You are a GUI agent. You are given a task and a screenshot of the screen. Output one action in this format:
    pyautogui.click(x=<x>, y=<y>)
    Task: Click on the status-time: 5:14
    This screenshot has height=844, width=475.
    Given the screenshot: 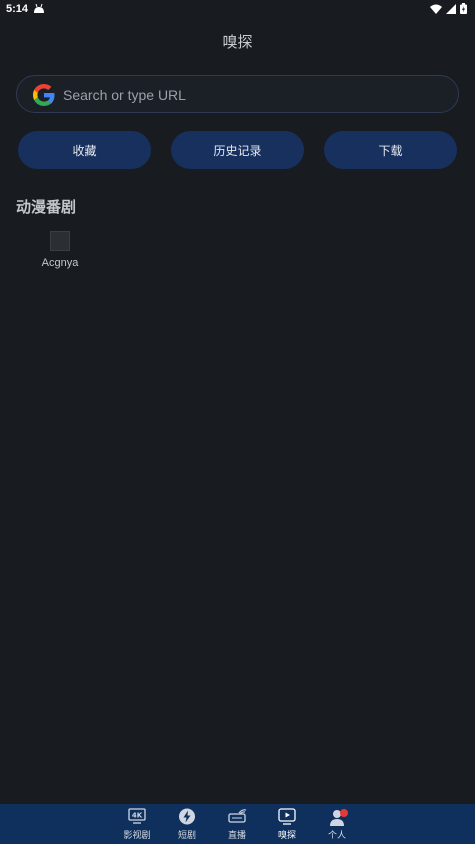 What is the action you would take?
    pyautogui.click(x=17, y=9)
    